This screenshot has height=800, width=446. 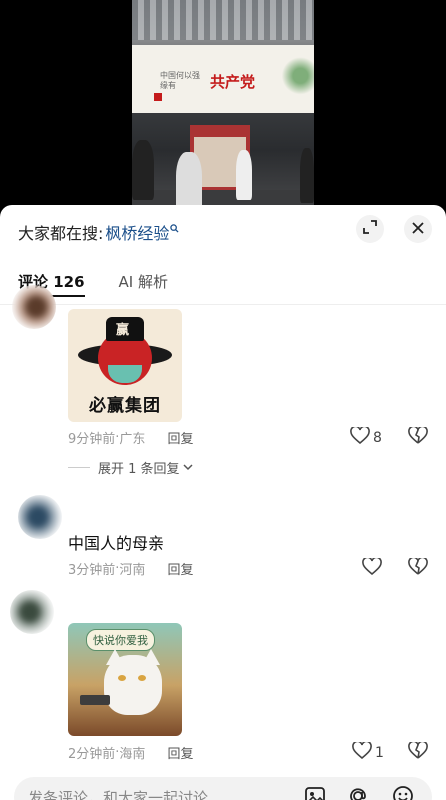 I want to click on comment-location: 海南, so click(x=132, y=754).